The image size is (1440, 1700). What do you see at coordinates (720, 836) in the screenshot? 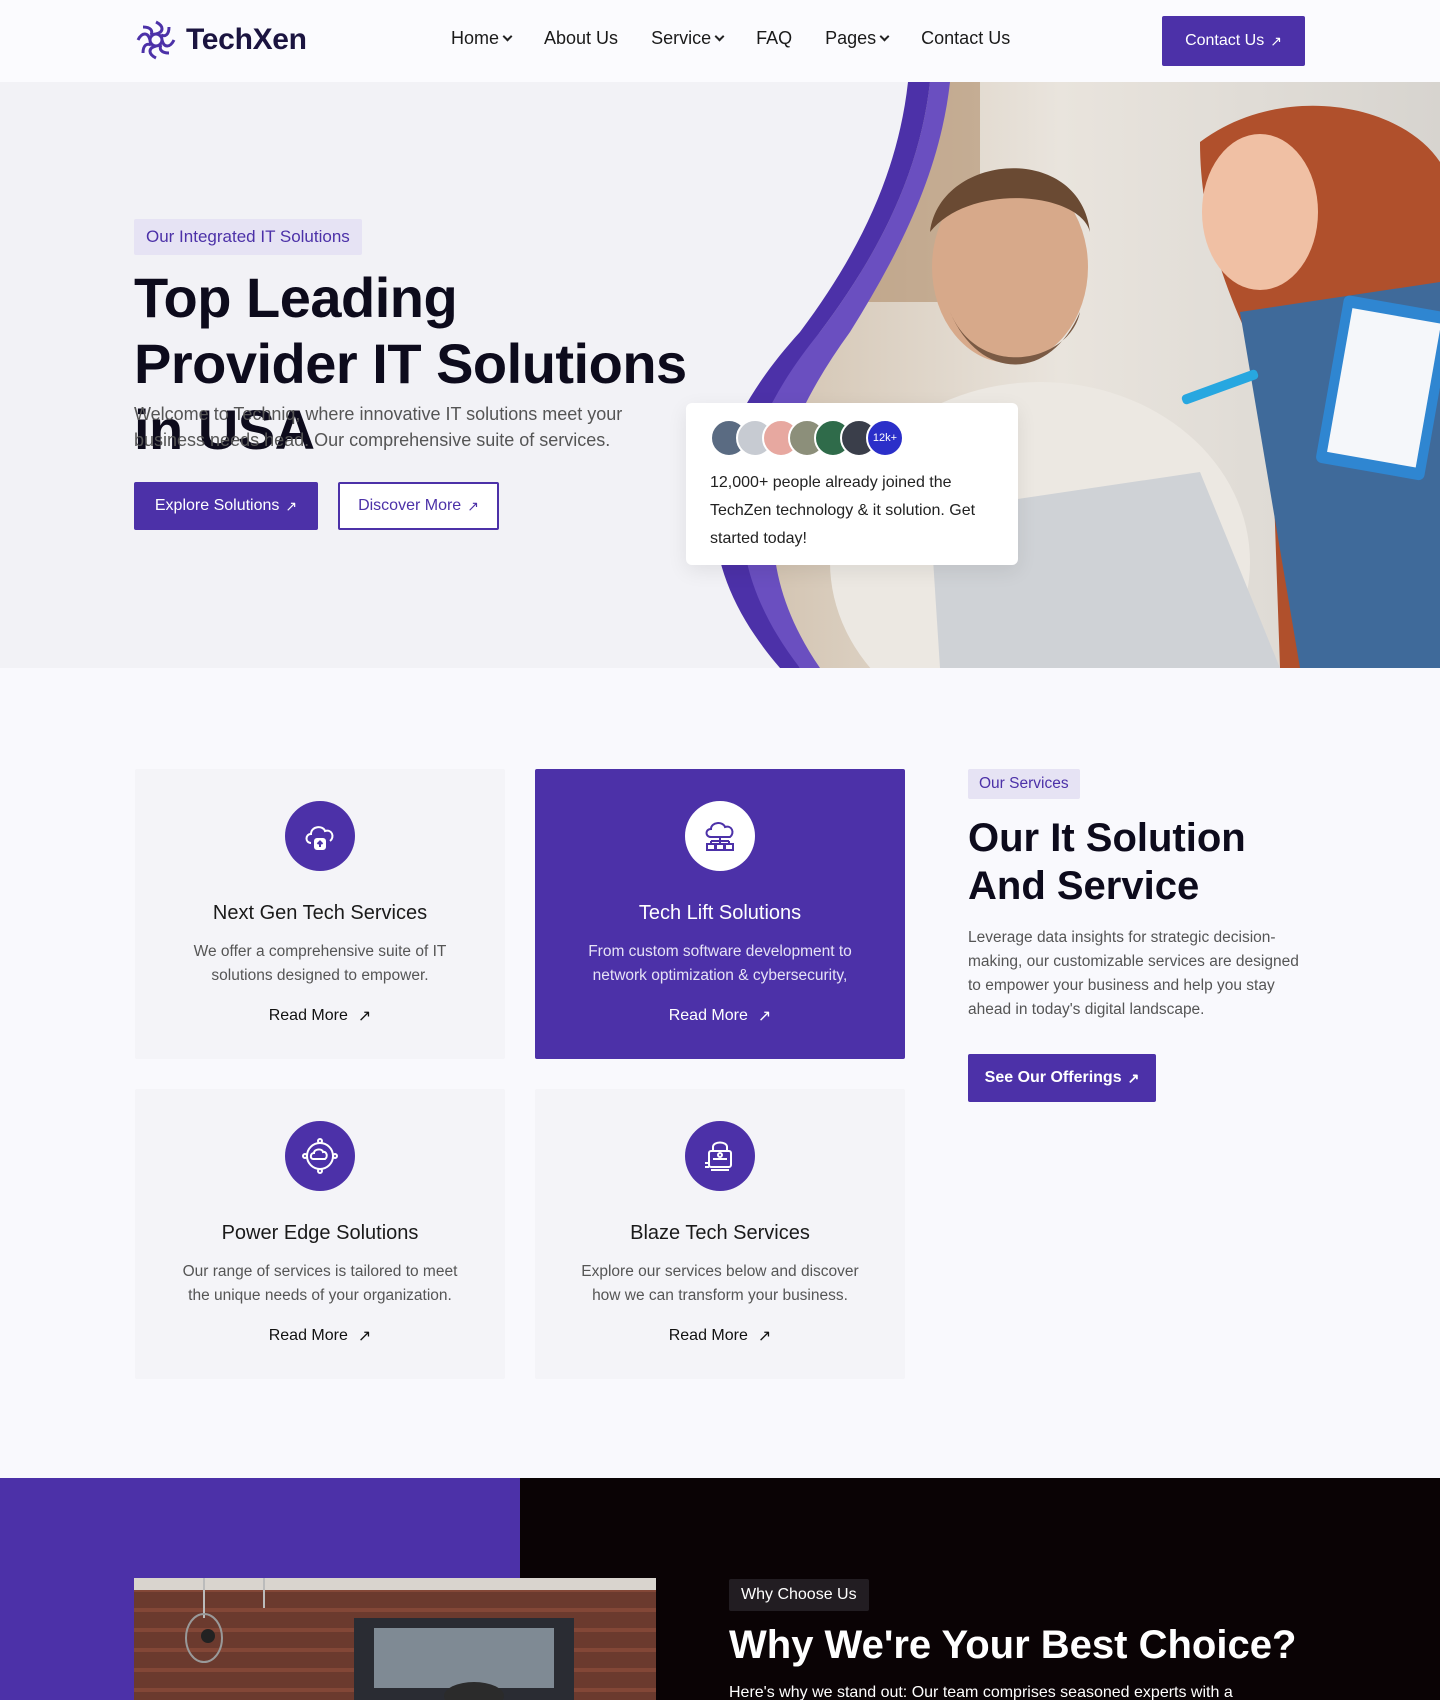
I see `cloud-server-icon` at bounding box center [720, 836].